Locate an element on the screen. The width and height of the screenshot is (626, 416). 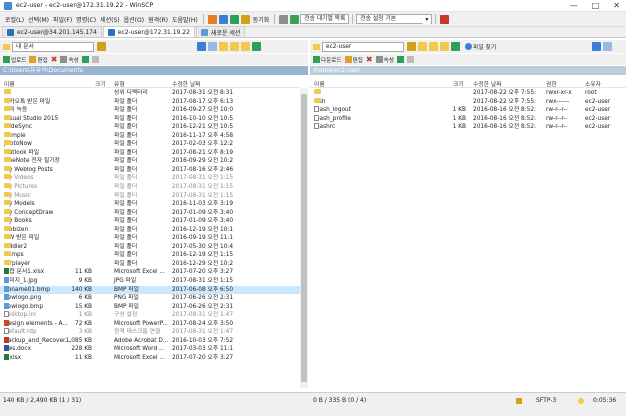
file-row: My Models 파일 폴더 2016-11-03 오후 3:19 is located at coordinates (154, 204).